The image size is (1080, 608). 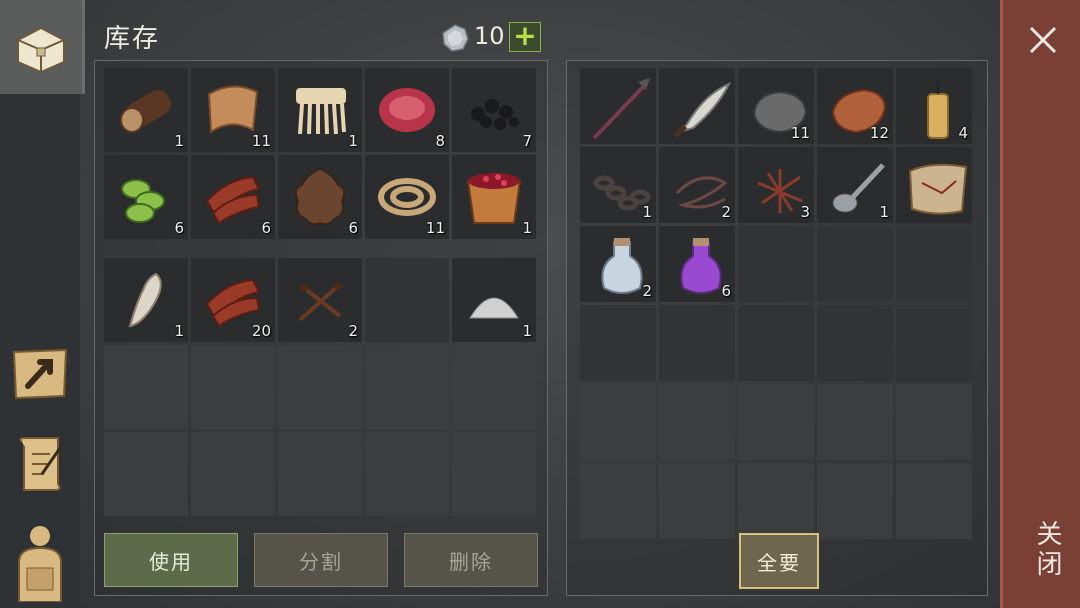 I want to click on inventory-slot: 8, so click(x=407, y=110).